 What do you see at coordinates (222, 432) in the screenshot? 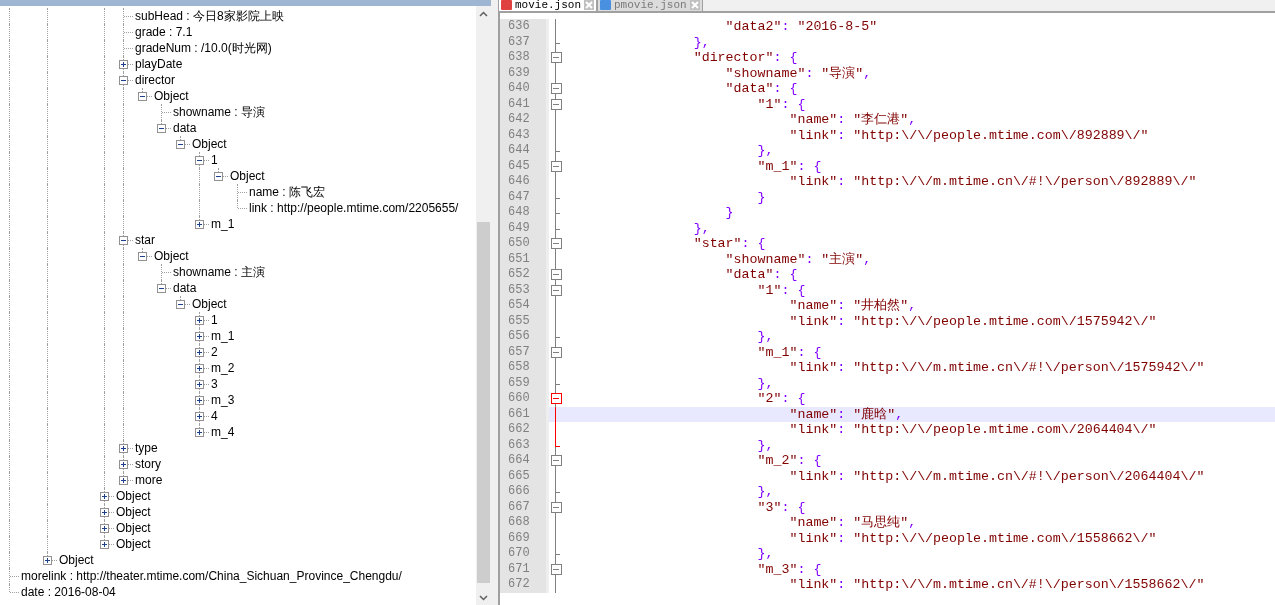
I see `tree-node: m_4` at bounding box center [222, 432].